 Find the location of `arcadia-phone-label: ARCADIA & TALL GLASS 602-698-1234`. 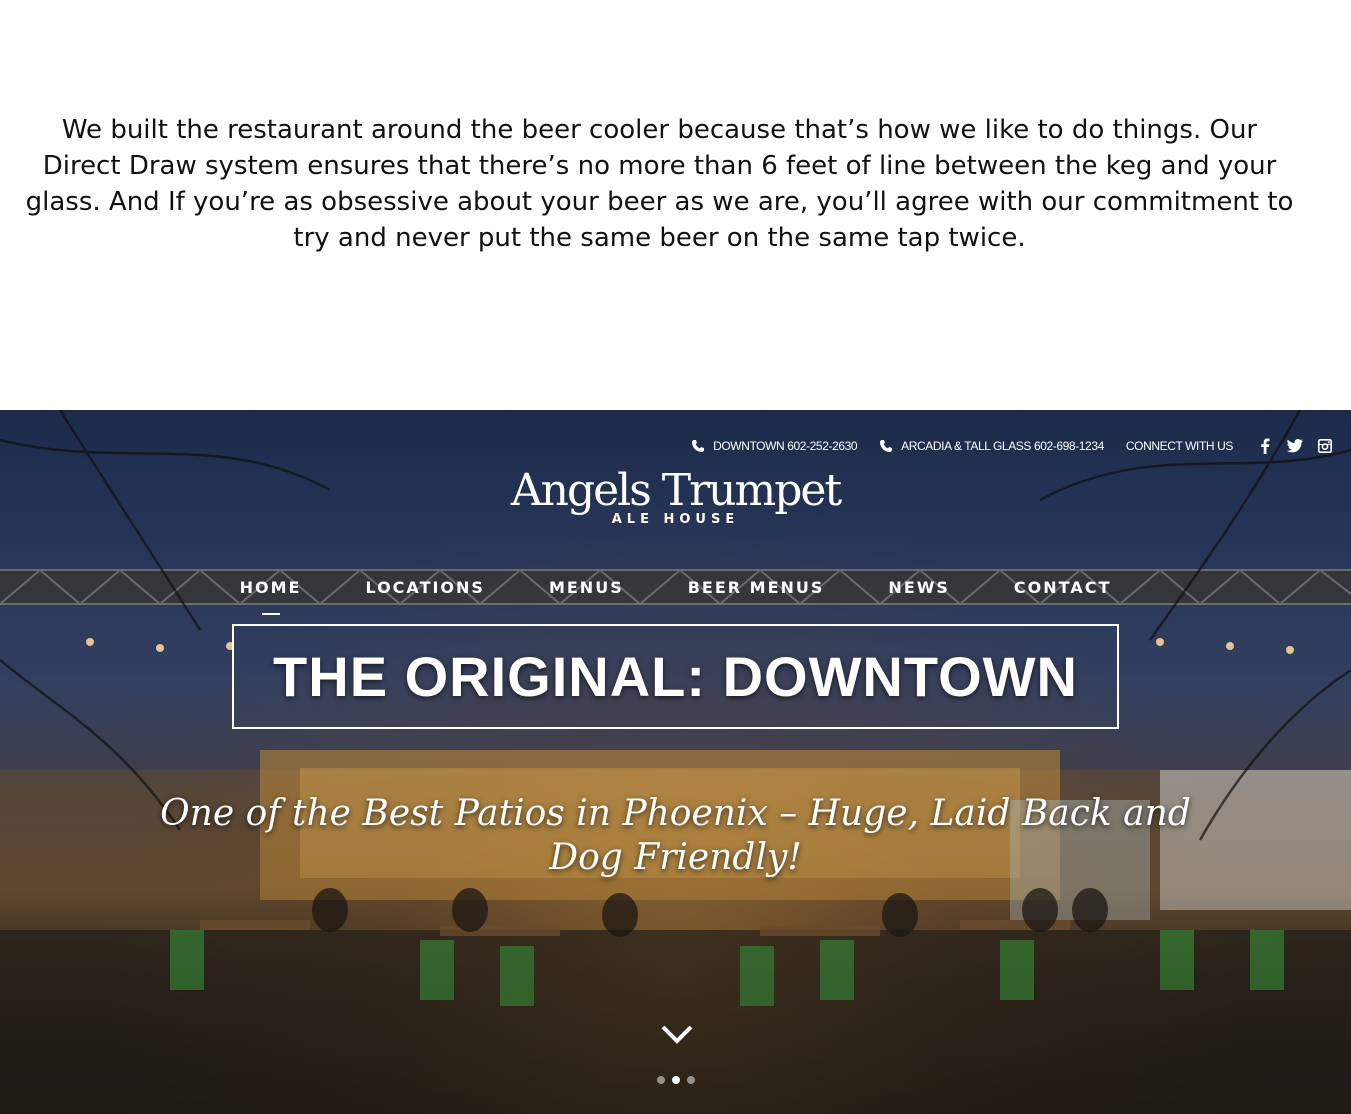

arcadia-phone-label: ARCADIA & TALL GLASS 602-698-1234 is located at coordinates (1002, 446).